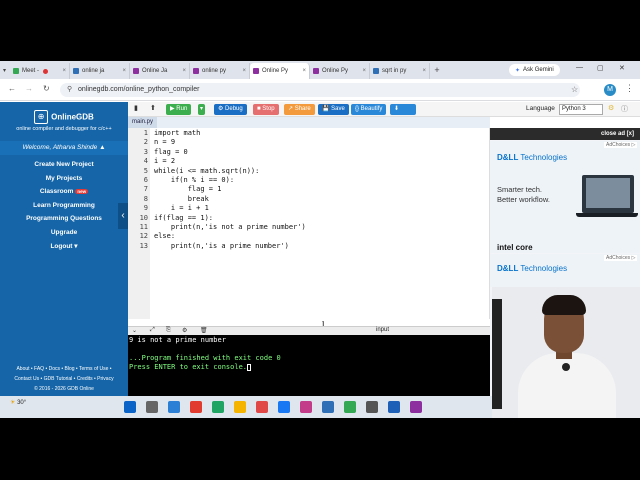 This screenshot has height=480, width=640. I want to click on weather-widget: ☀ 30°, so click(18, 402).